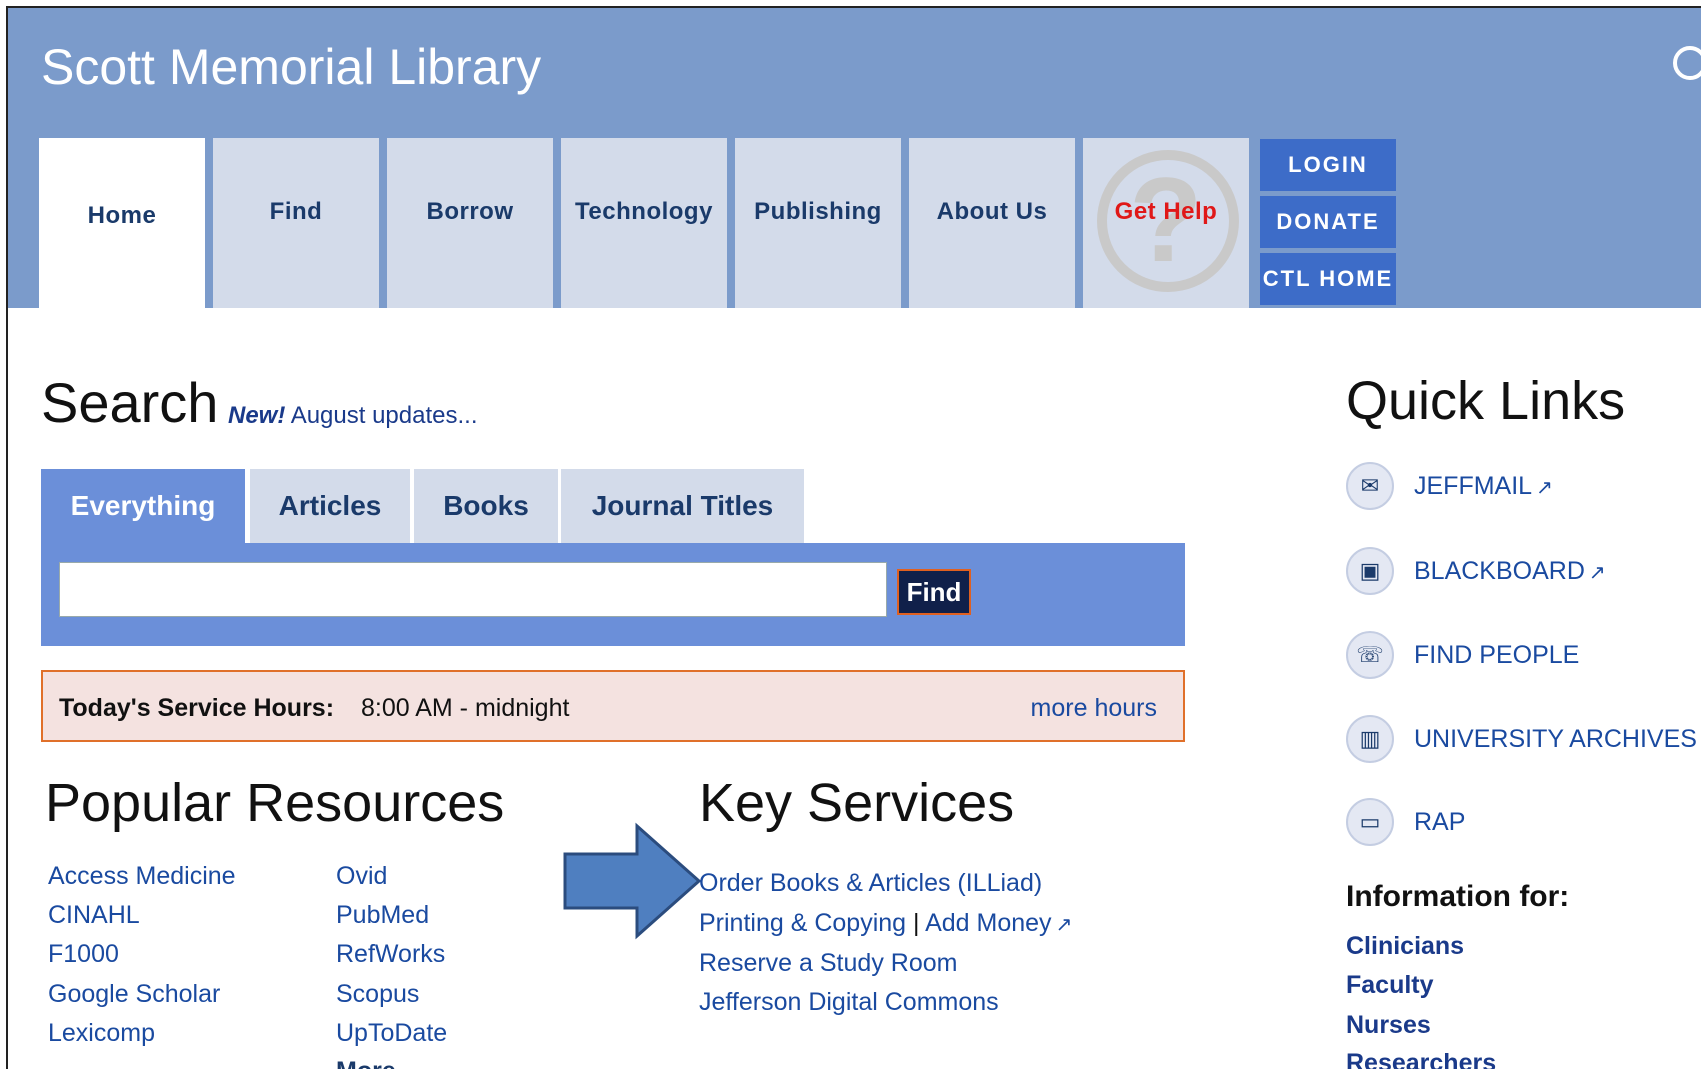 The height and width of the screenshot is (1069, 1701). I want to click on quick-link-label: RAP, so click(1440, 822).